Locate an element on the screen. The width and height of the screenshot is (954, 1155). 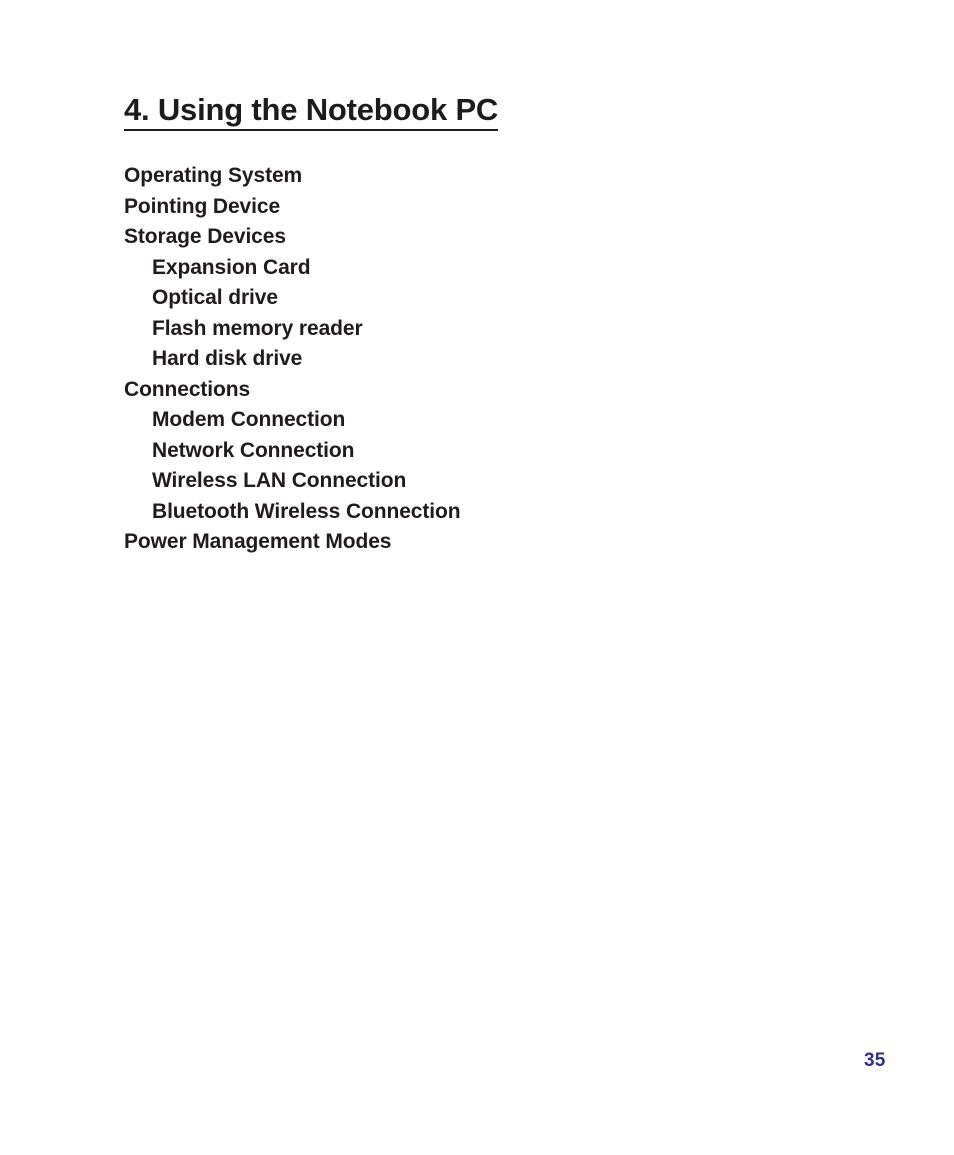
toc-entry: Hard disk drive is located at coordinates (227, 358).